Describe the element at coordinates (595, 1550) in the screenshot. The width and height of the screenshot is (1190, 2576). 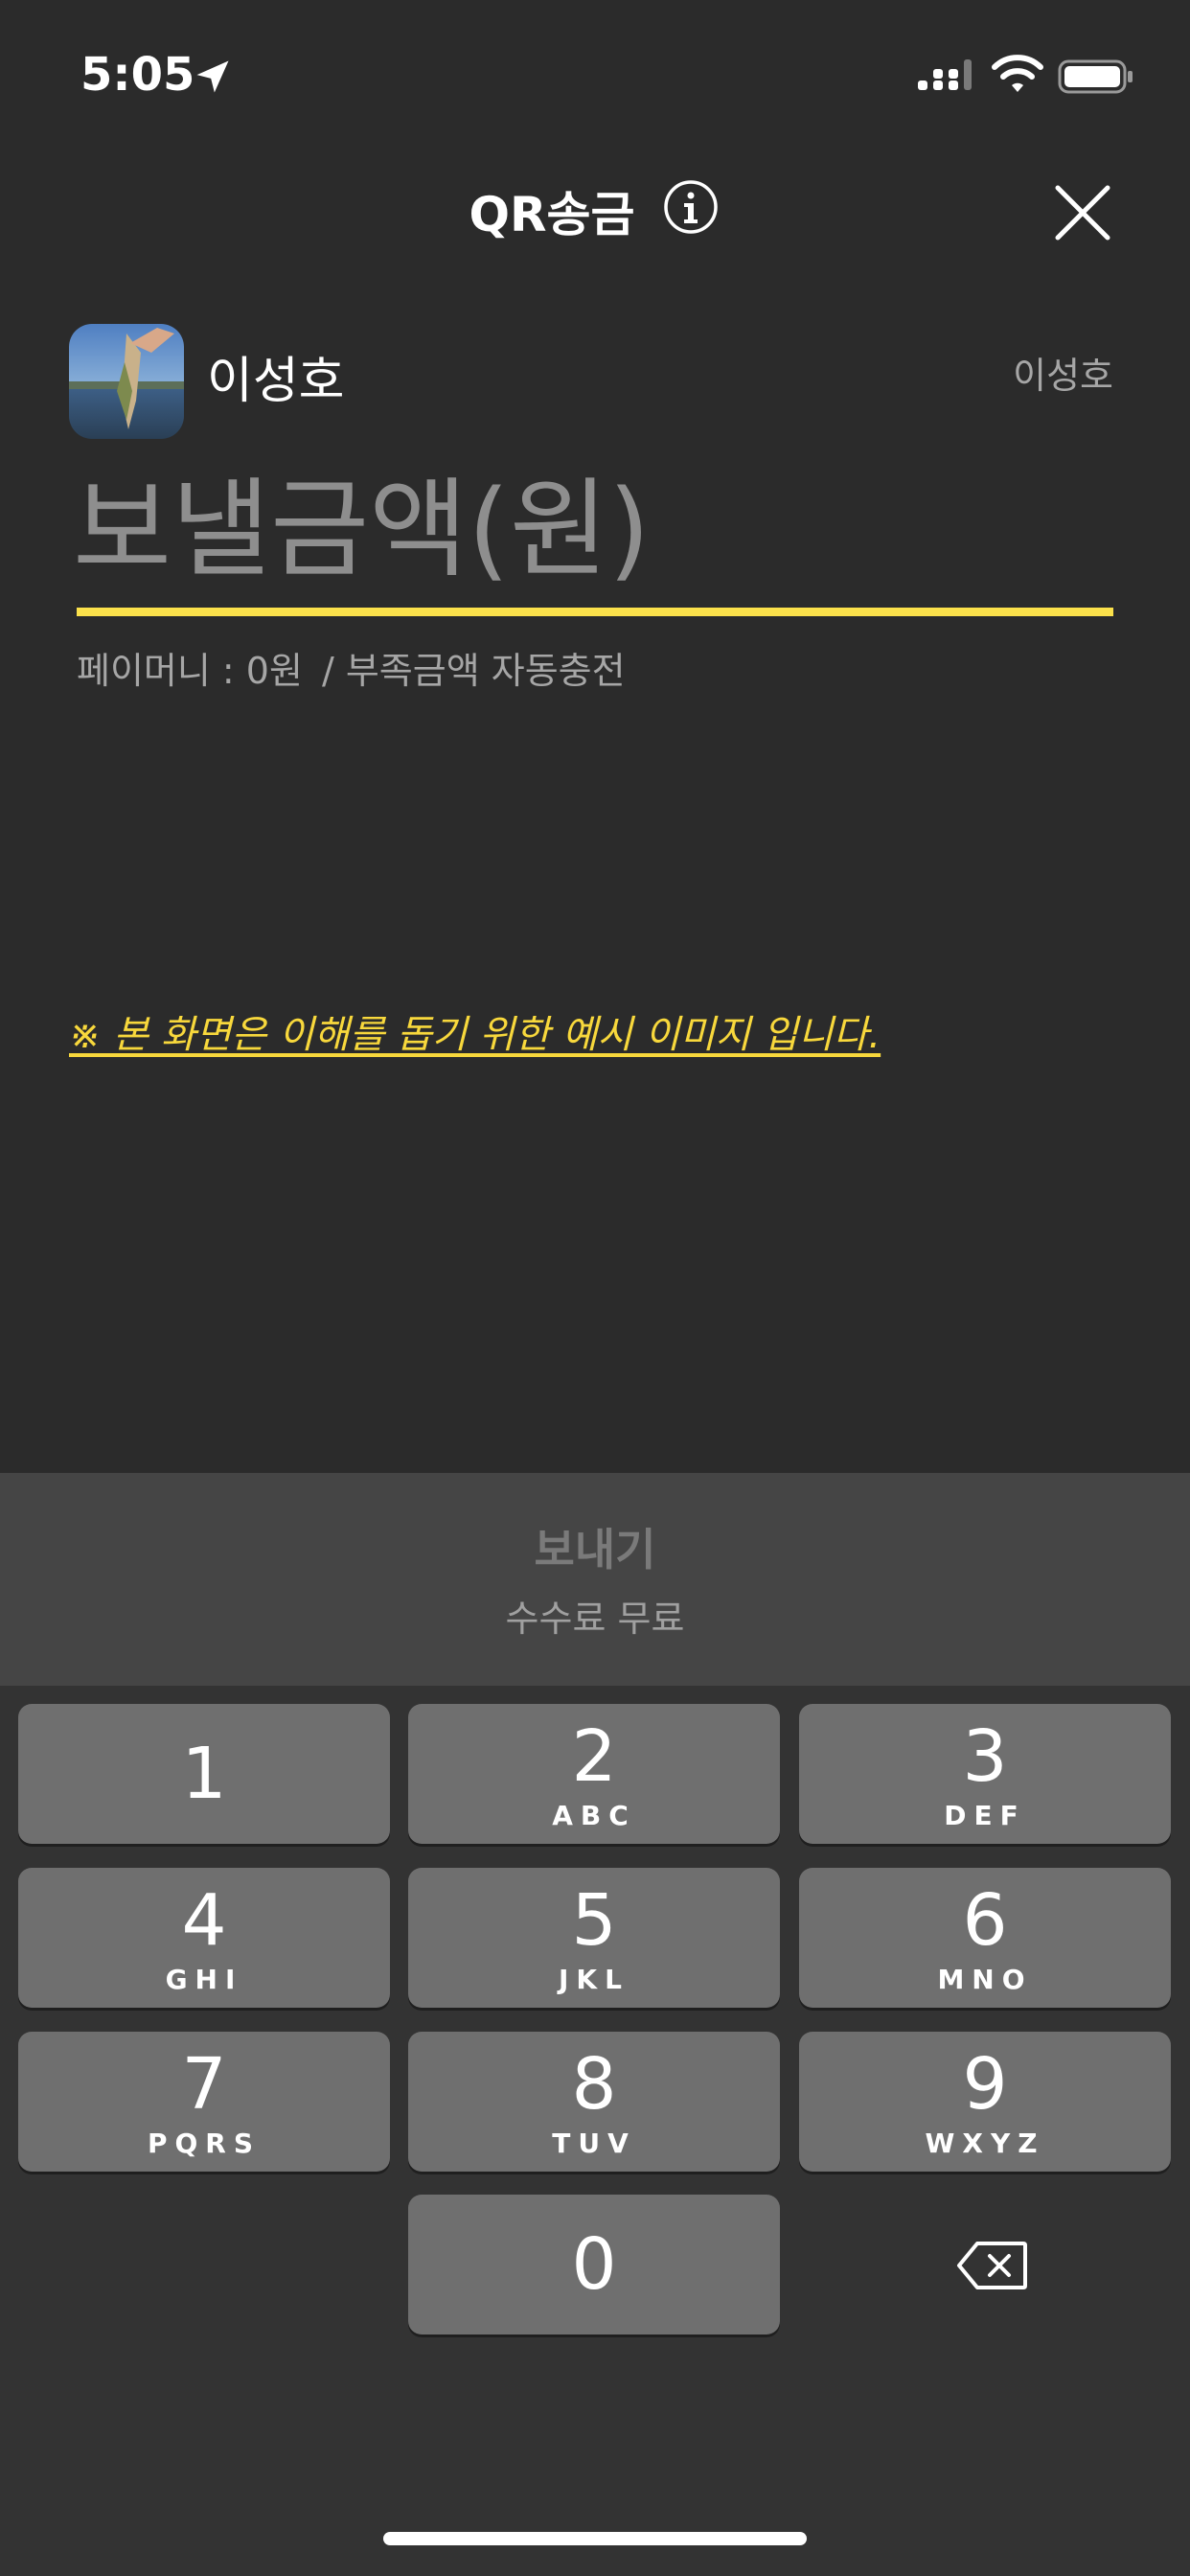
I see `send-label: 보내기` at that location.